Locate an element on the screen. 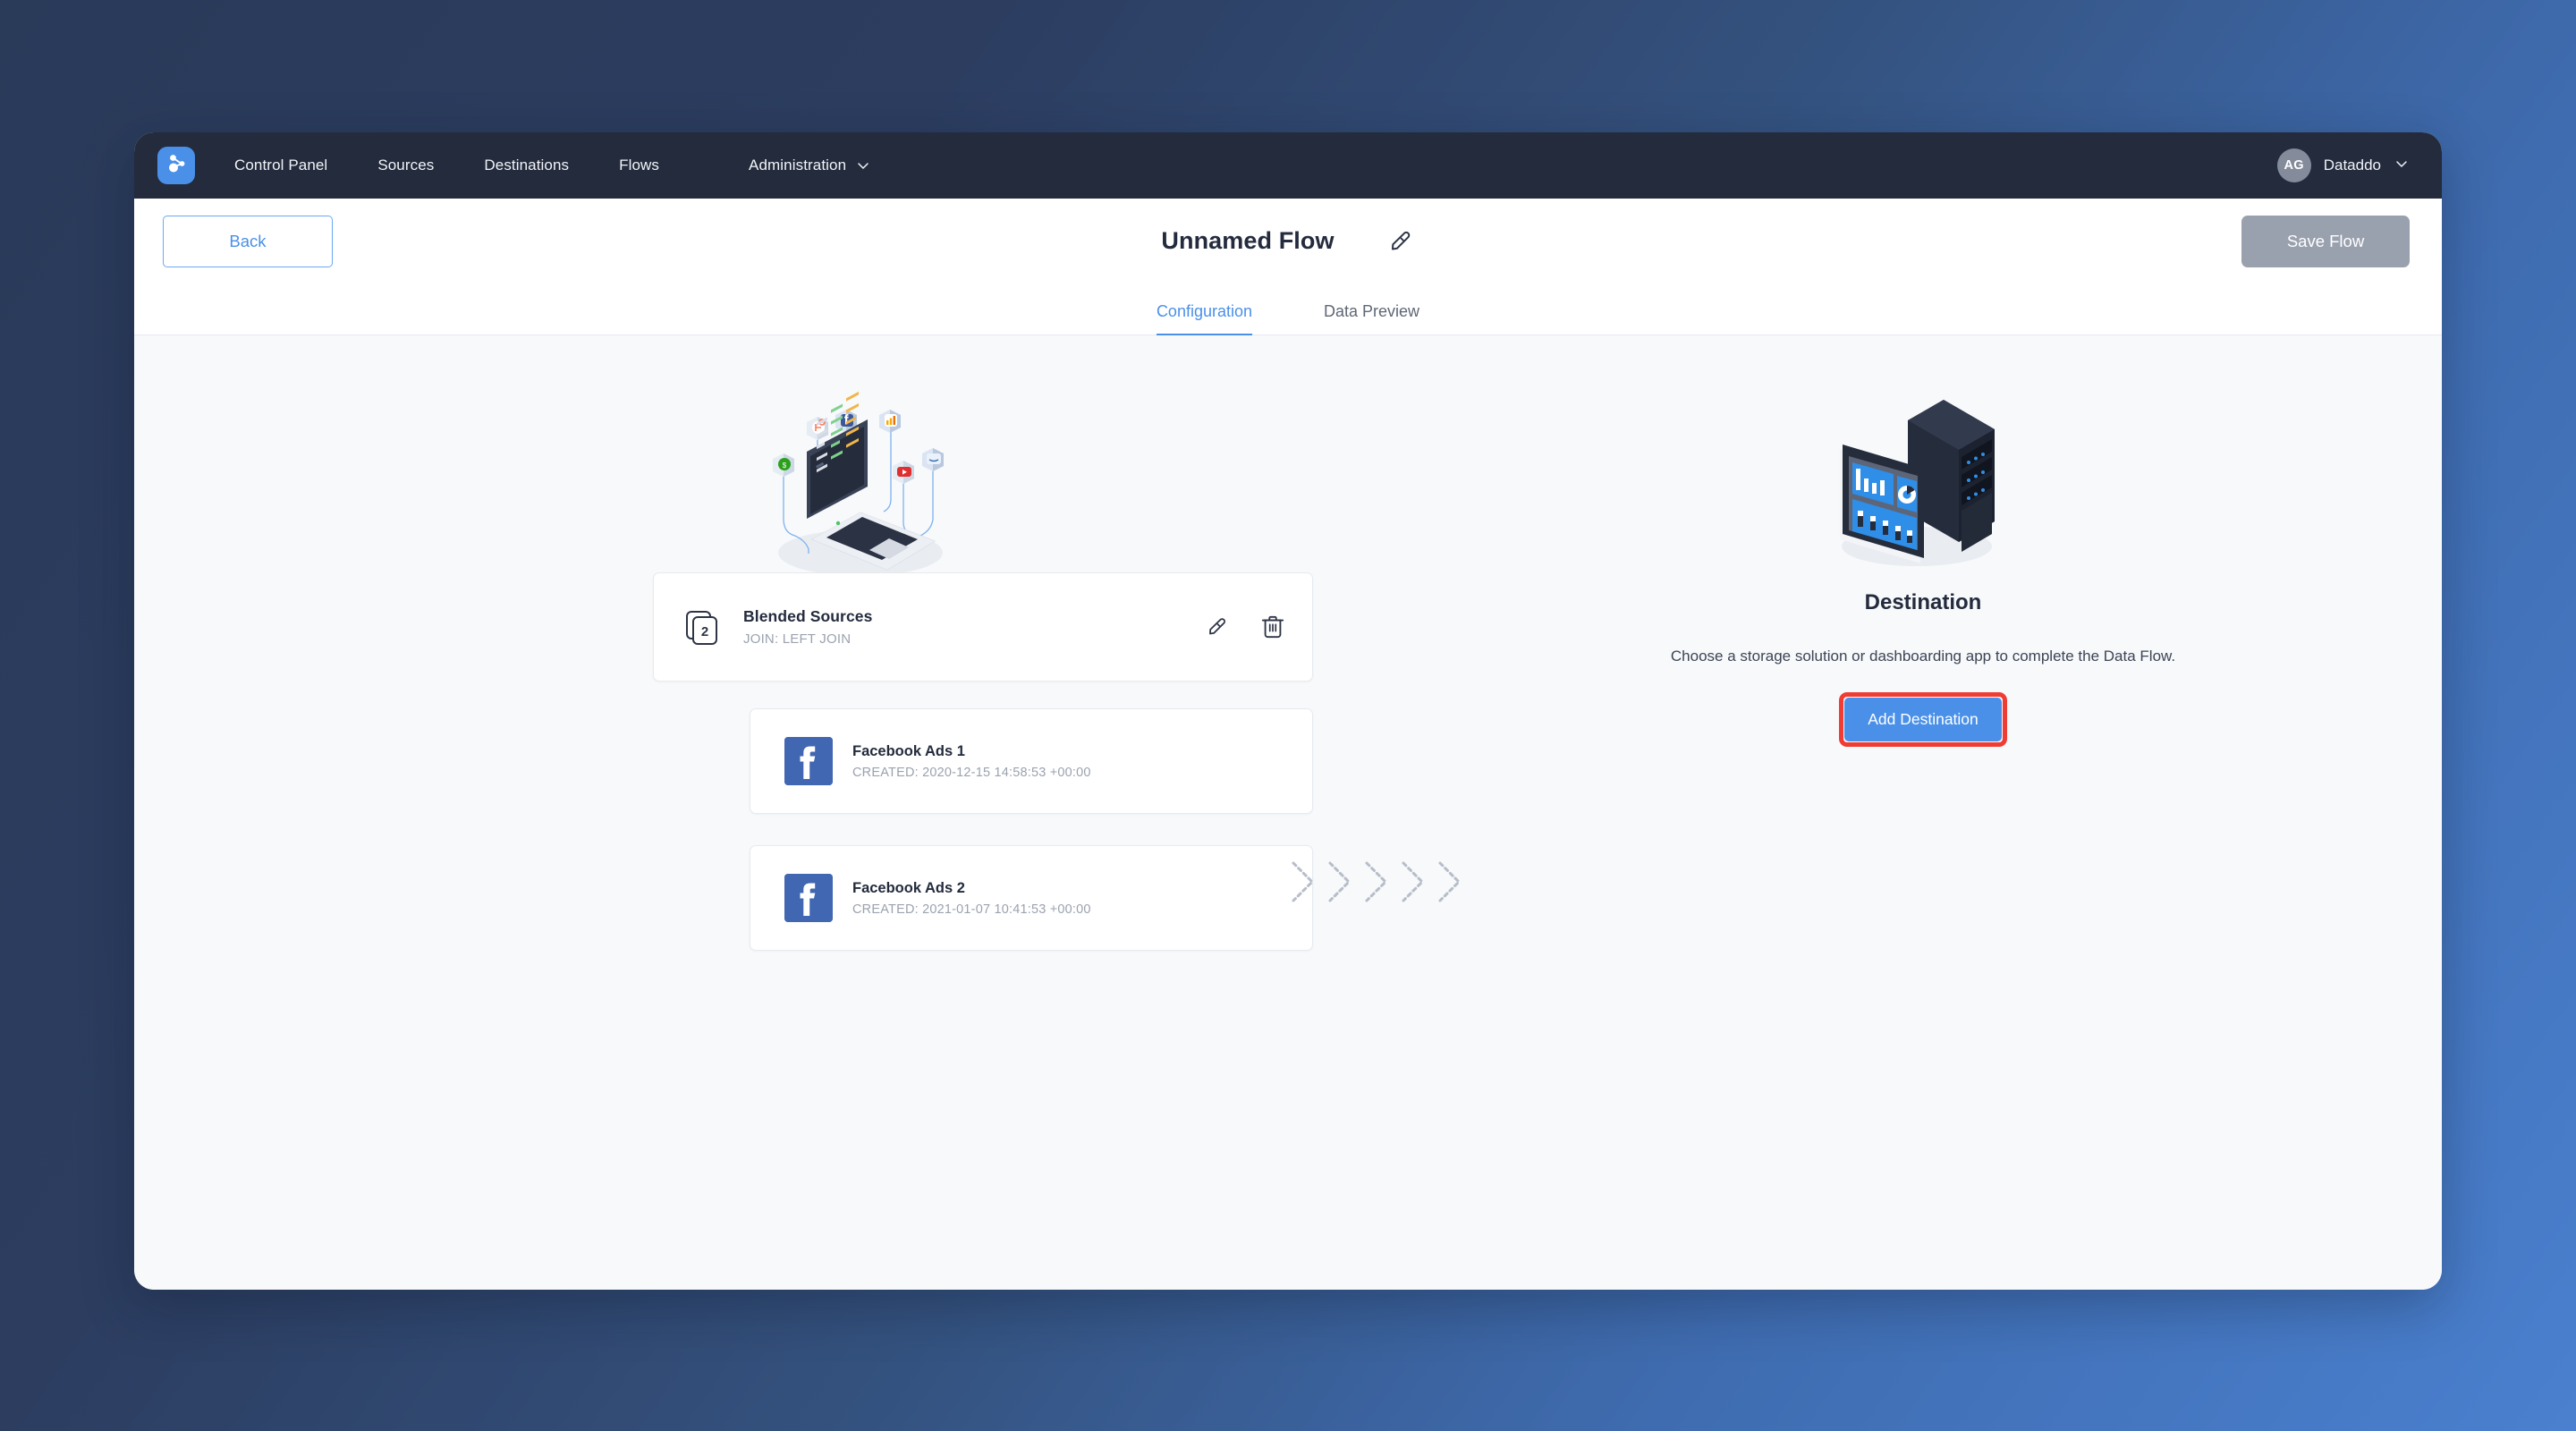  account-menu: AG Dataddo is located at coordinates (2343, 166).